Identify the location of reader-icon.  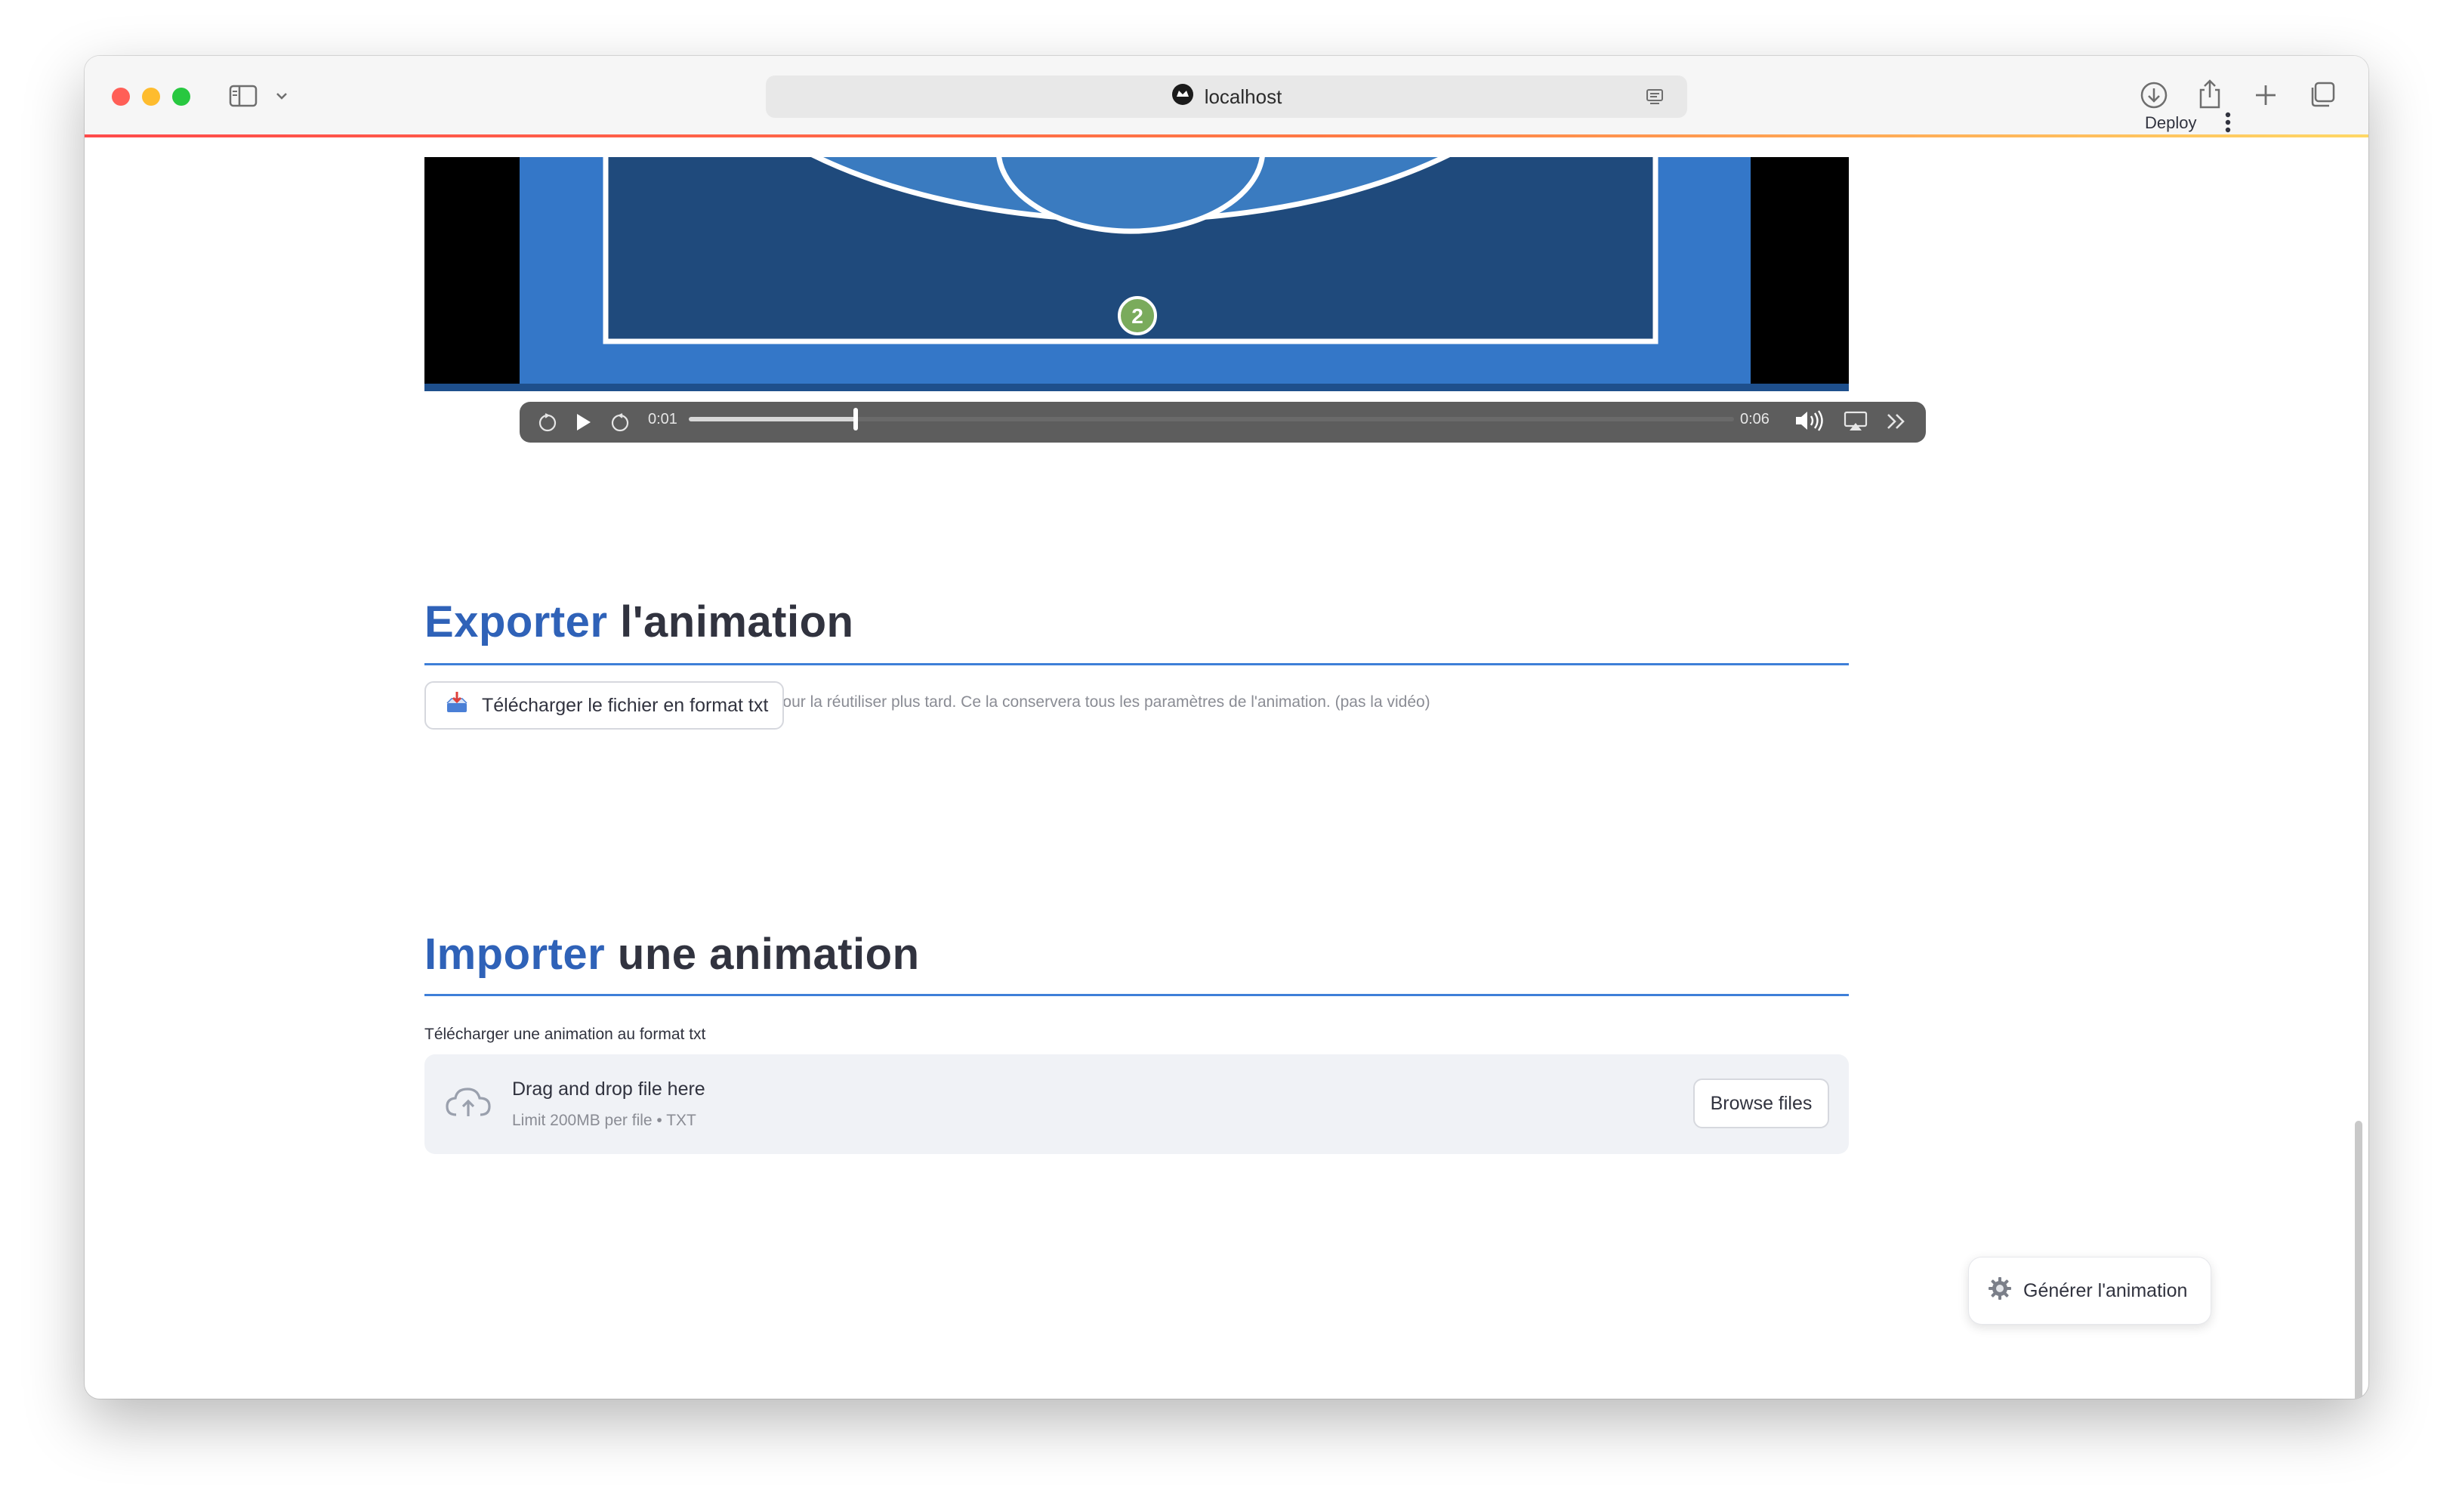
(1654, 97).